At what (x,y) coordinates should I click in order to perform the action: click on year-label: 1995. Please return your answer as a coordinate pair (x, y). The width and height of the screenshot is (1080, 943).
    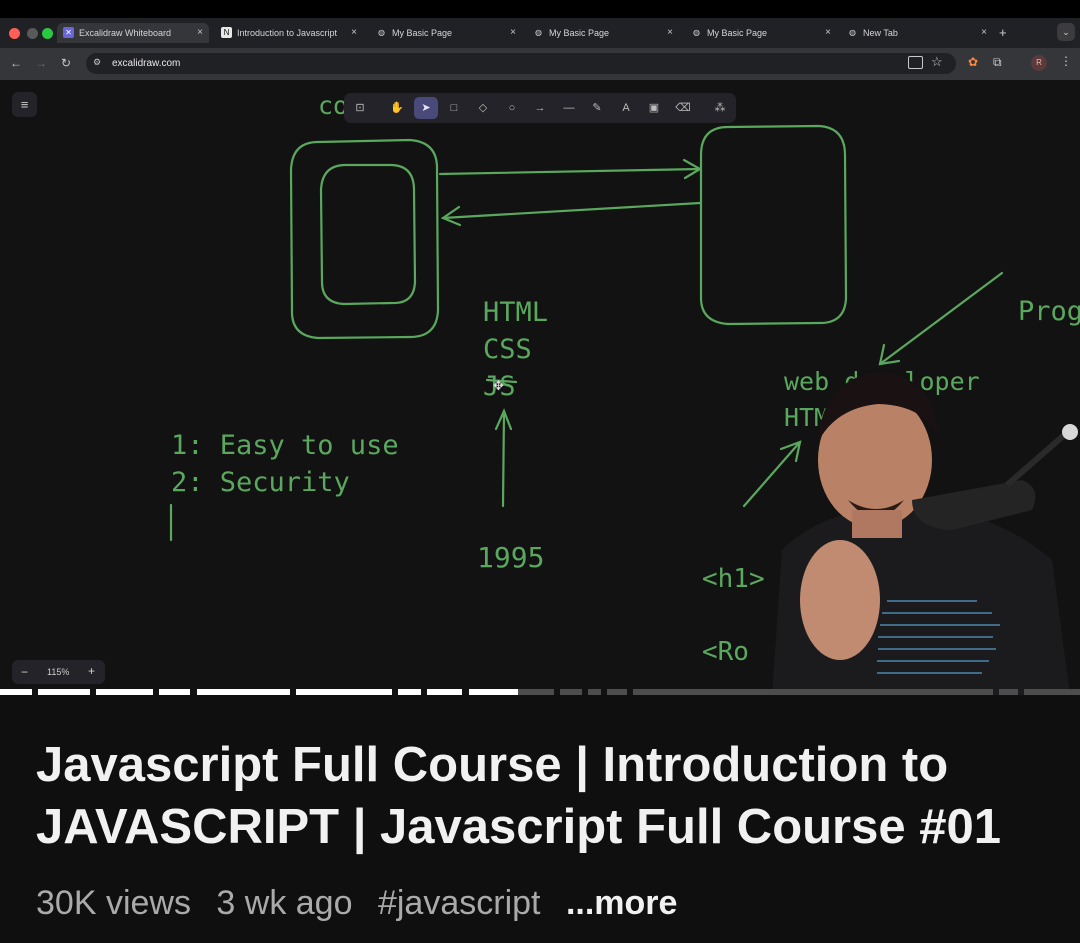
    Looking at the image, I should click on (511, 557).